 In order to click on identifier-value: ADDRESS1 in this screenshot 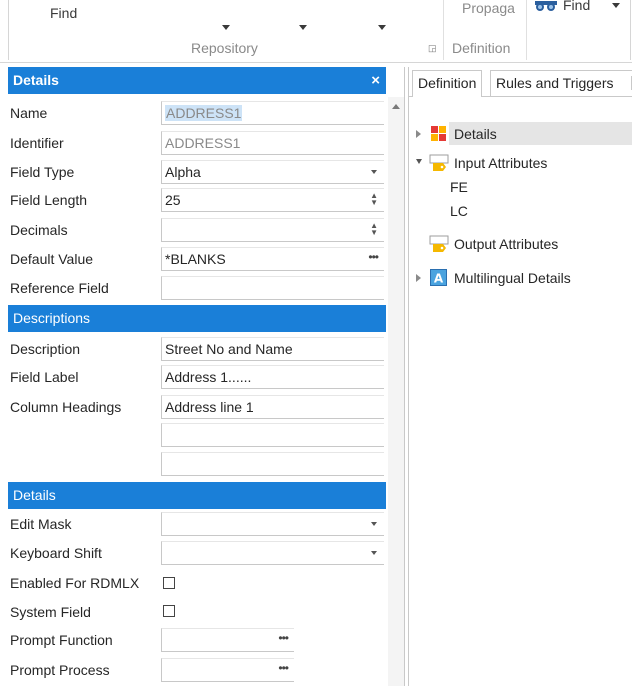, I will do `click(203, 143)`.